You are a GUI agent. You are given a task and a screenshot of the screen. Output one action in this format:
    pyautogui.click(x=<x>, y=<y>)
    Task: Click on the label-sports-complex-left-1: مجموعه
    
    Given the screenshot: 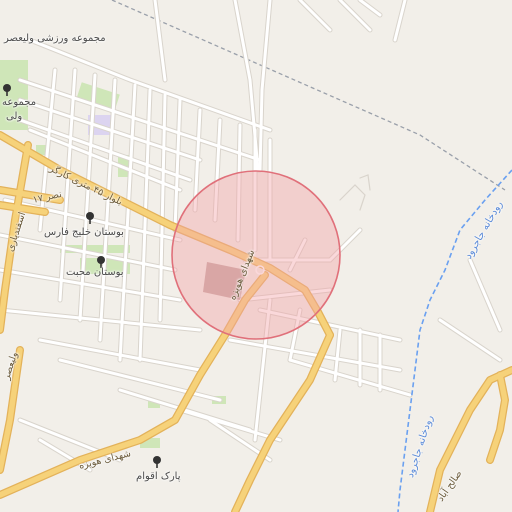 What is the action you would take?
    pyautogui.click(x=19, y=103)
    